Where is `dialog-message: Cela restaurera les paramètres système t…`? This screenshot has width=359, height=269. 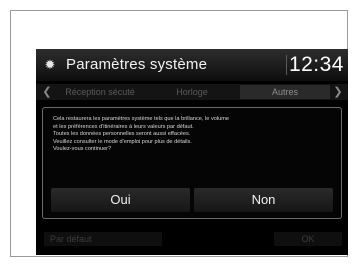
dialog-message: Cela restaurera les paramètres système t… is located at coordinates (195, 135).